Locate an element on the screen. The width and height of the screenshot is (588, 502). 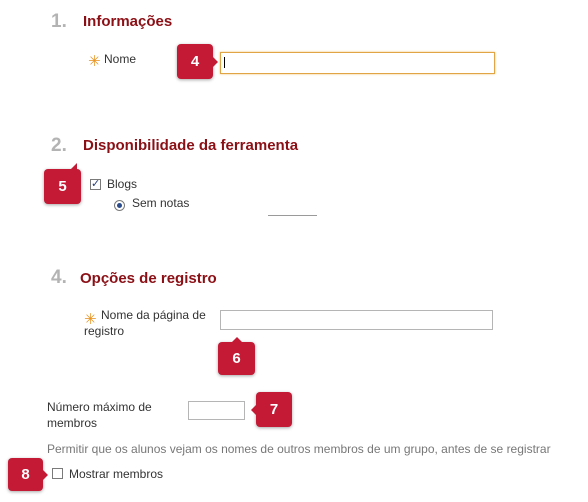
max-members-input is located at coordinates (216, 410).